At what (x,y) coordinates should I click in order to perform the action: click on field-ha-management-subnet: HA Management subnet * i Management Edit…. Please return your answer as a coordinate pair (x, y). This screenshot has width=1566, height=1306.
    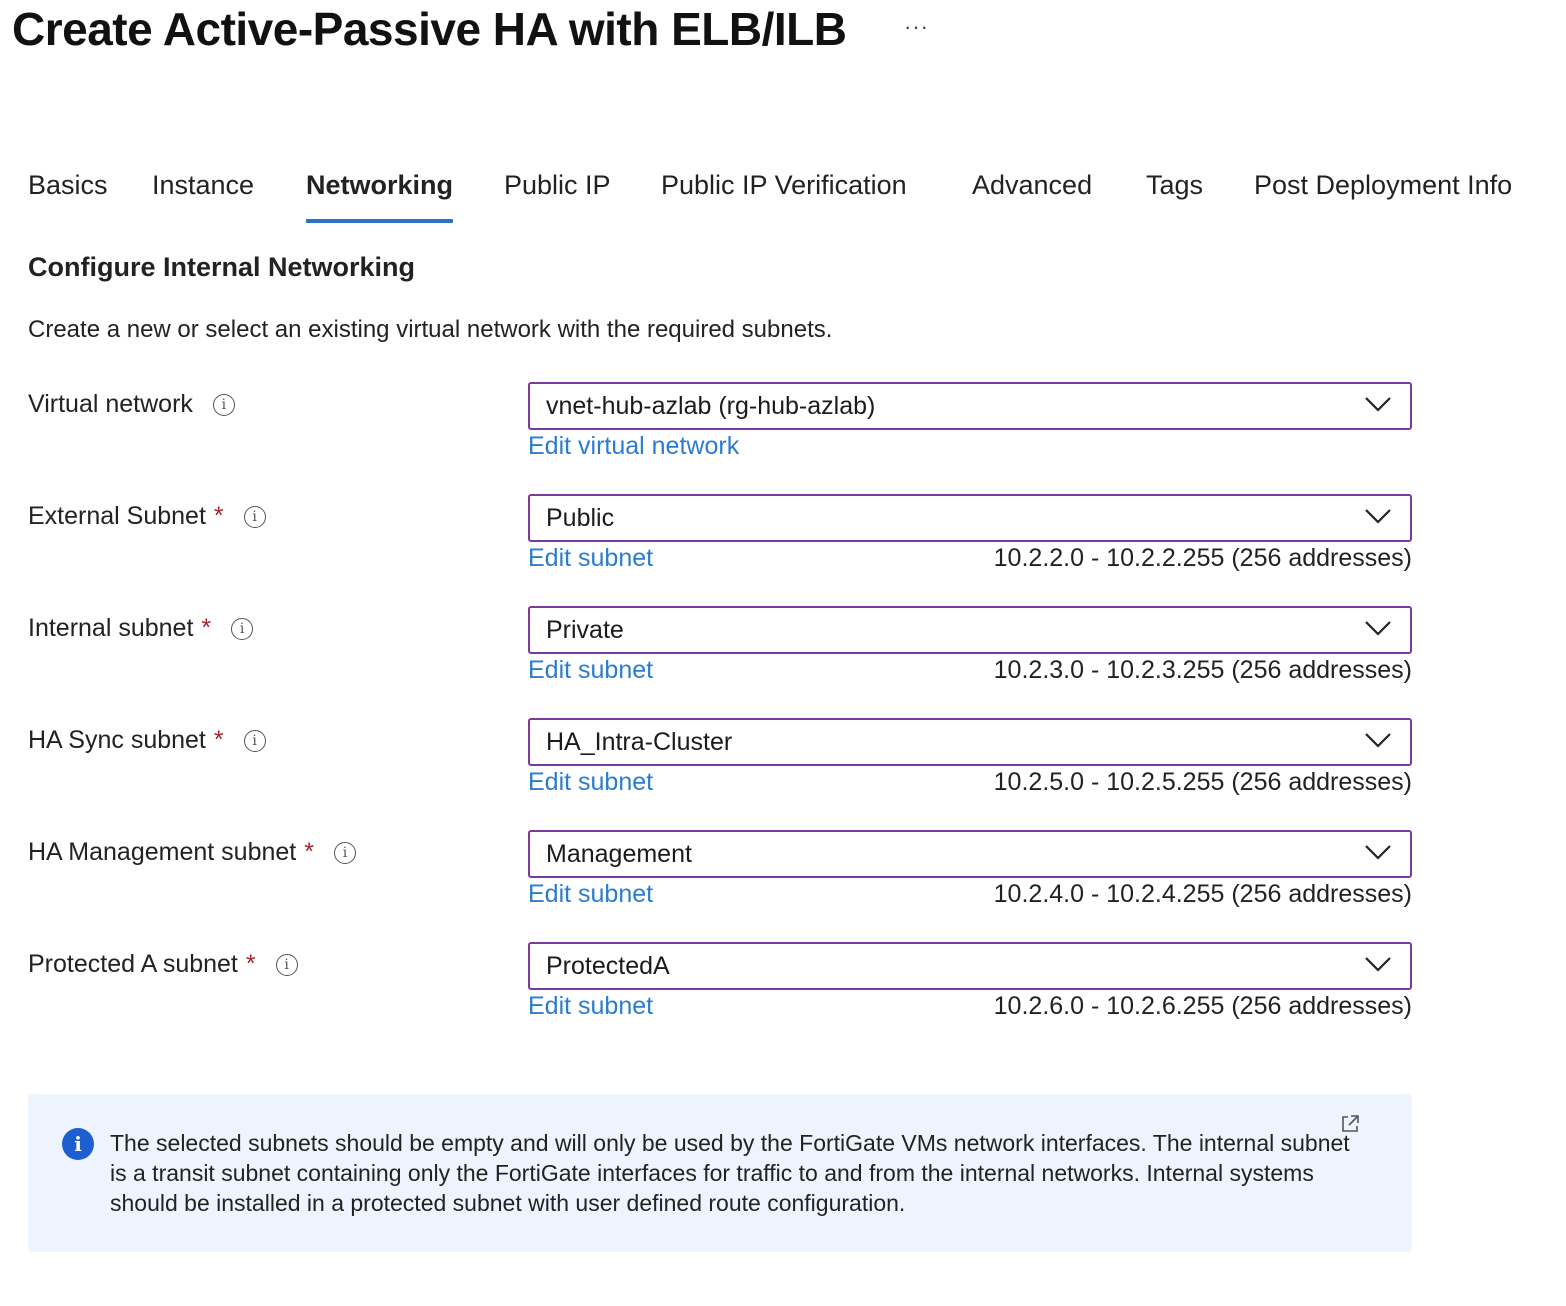
    Looking at the image, I should click on (723, 880).